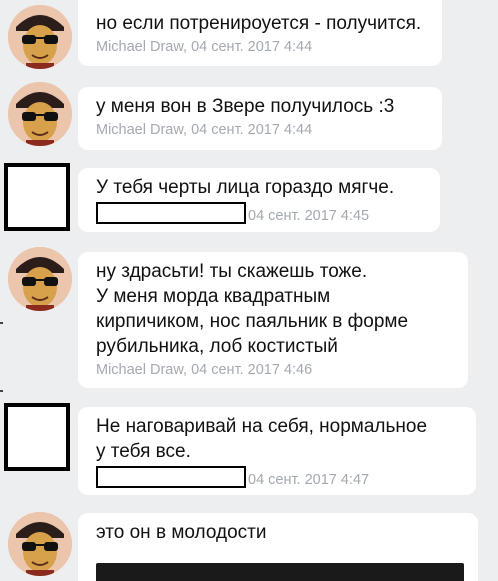 This screenshot has height=581, width=498. Describe the element at coordinates (245, 106) in the screenshot. I see `message-text: у меня вон в Звере получилось :3` at that location.